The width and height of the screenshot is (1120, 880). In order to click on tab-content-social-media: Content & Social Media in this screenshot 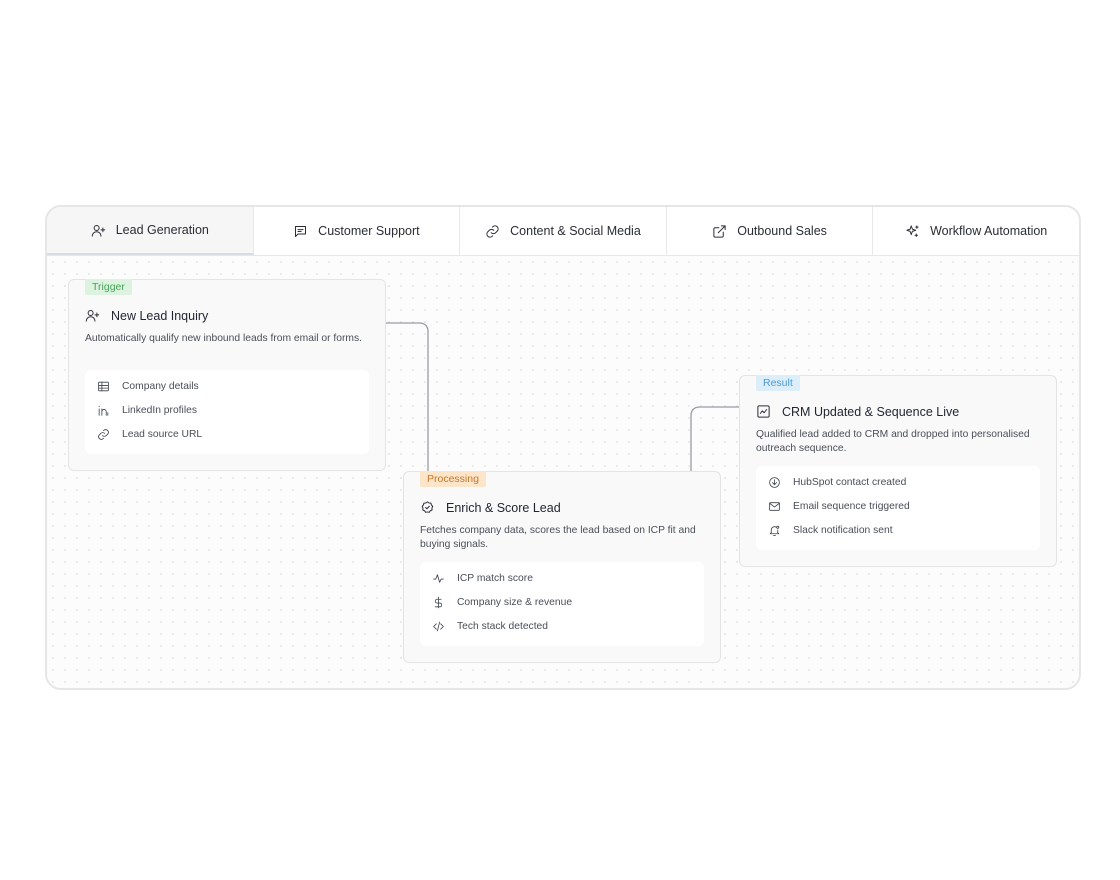, I will do `click(563, 231)`.